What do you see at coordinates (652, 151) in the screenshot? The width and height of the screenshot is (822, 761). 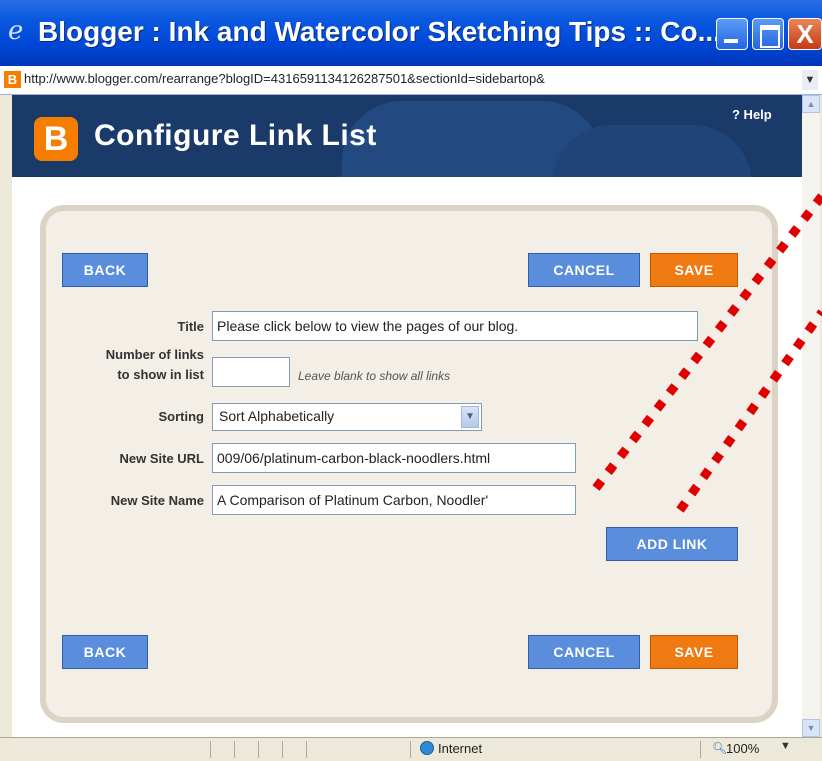 I see `header-decoration` at bounding box center [652, 151].